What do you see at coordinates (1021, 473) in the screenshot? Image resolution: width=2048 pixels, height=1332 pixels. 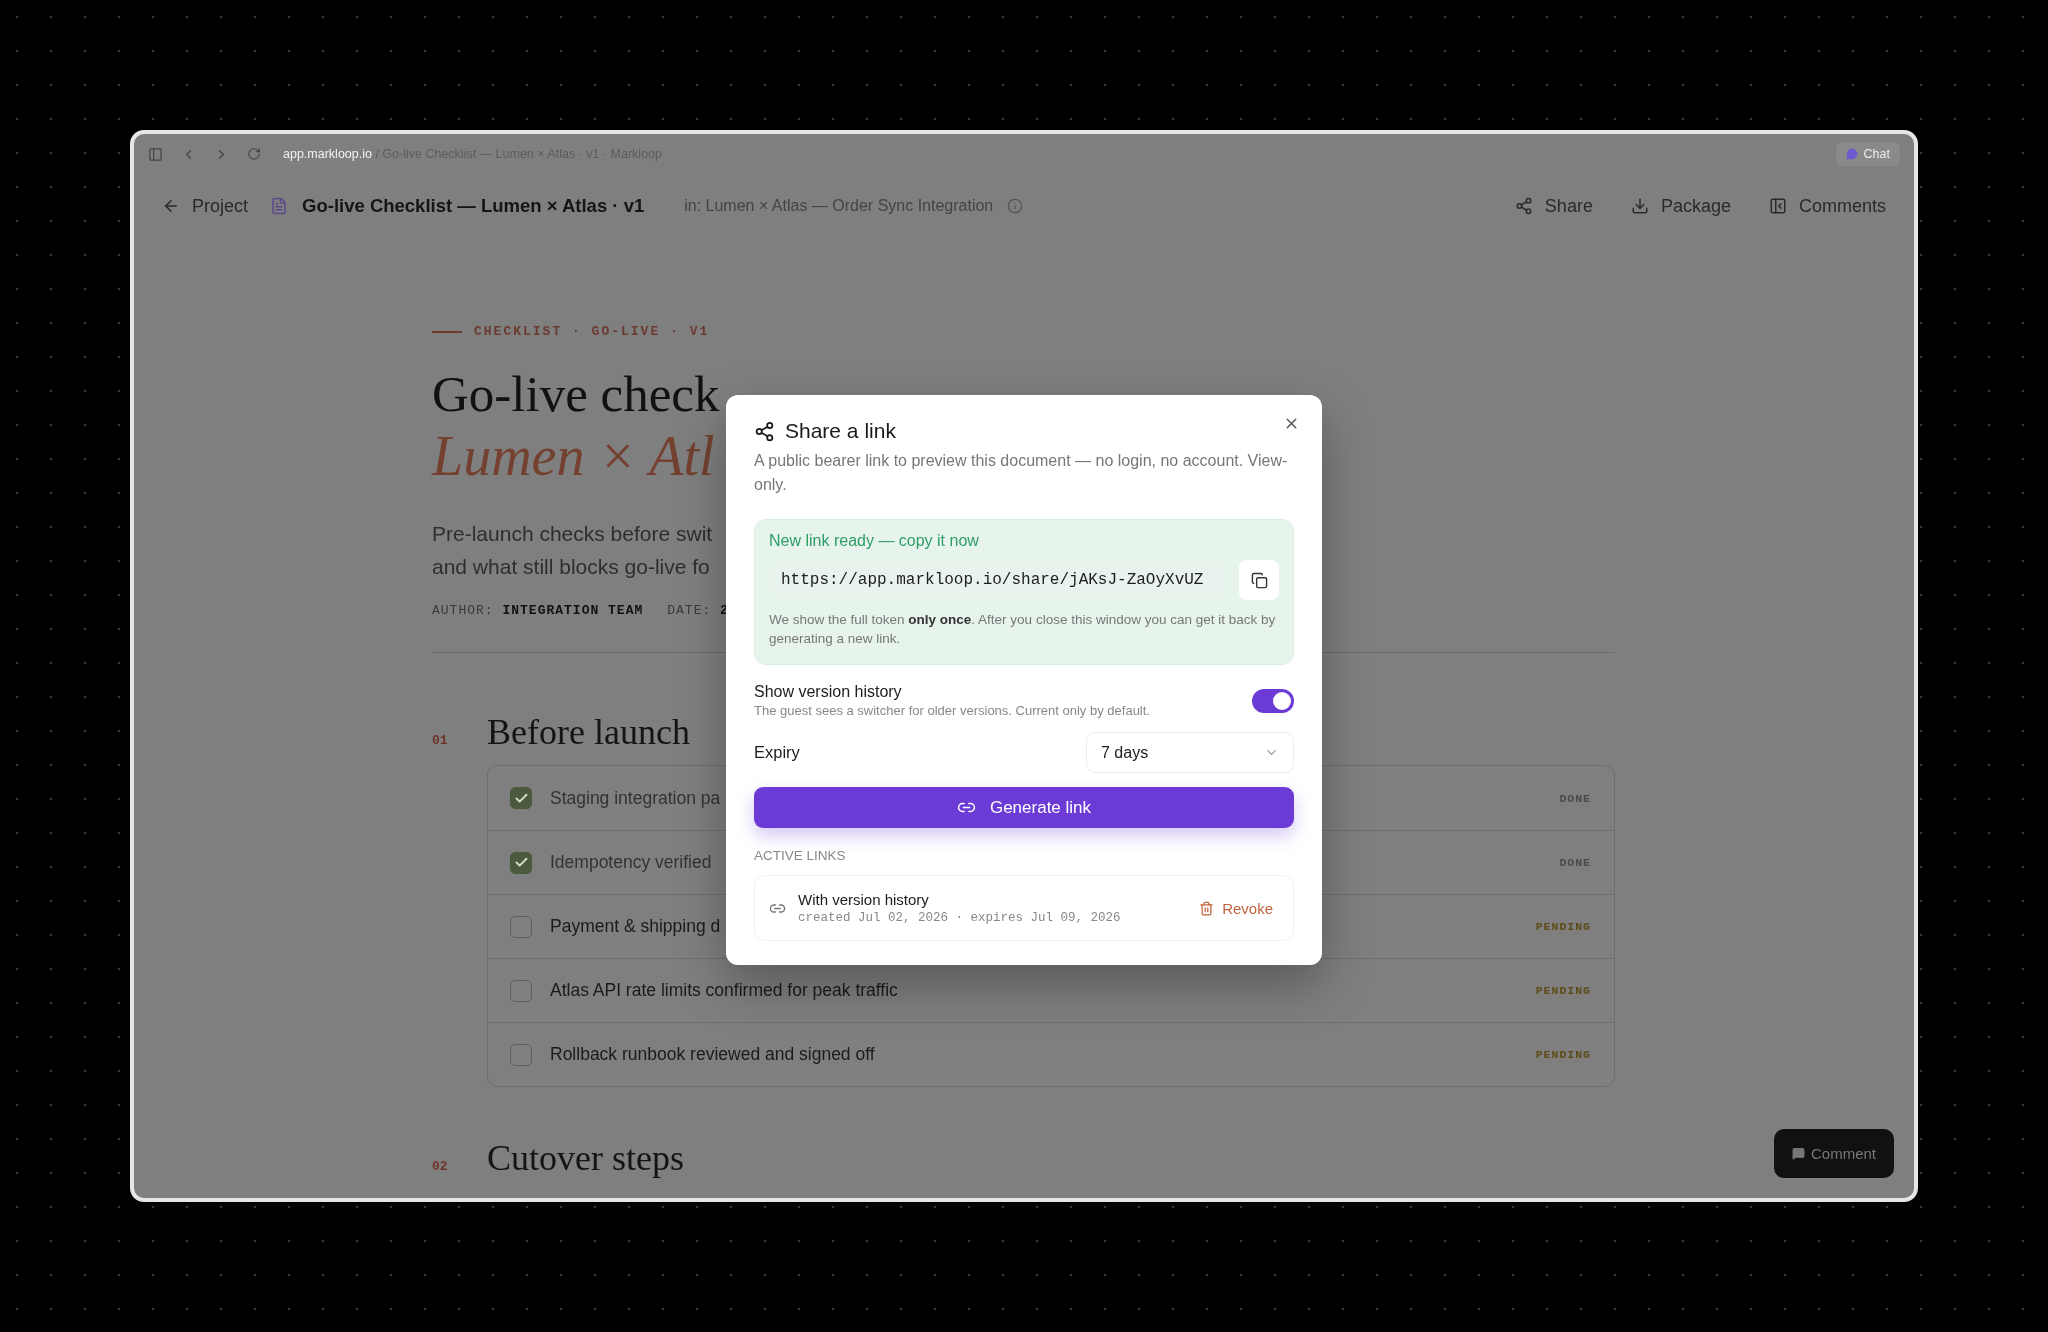 I see `dialog-description: A public bearer link to preview this document — no login, no account. View-only.` at bounding box center [1021, 473].